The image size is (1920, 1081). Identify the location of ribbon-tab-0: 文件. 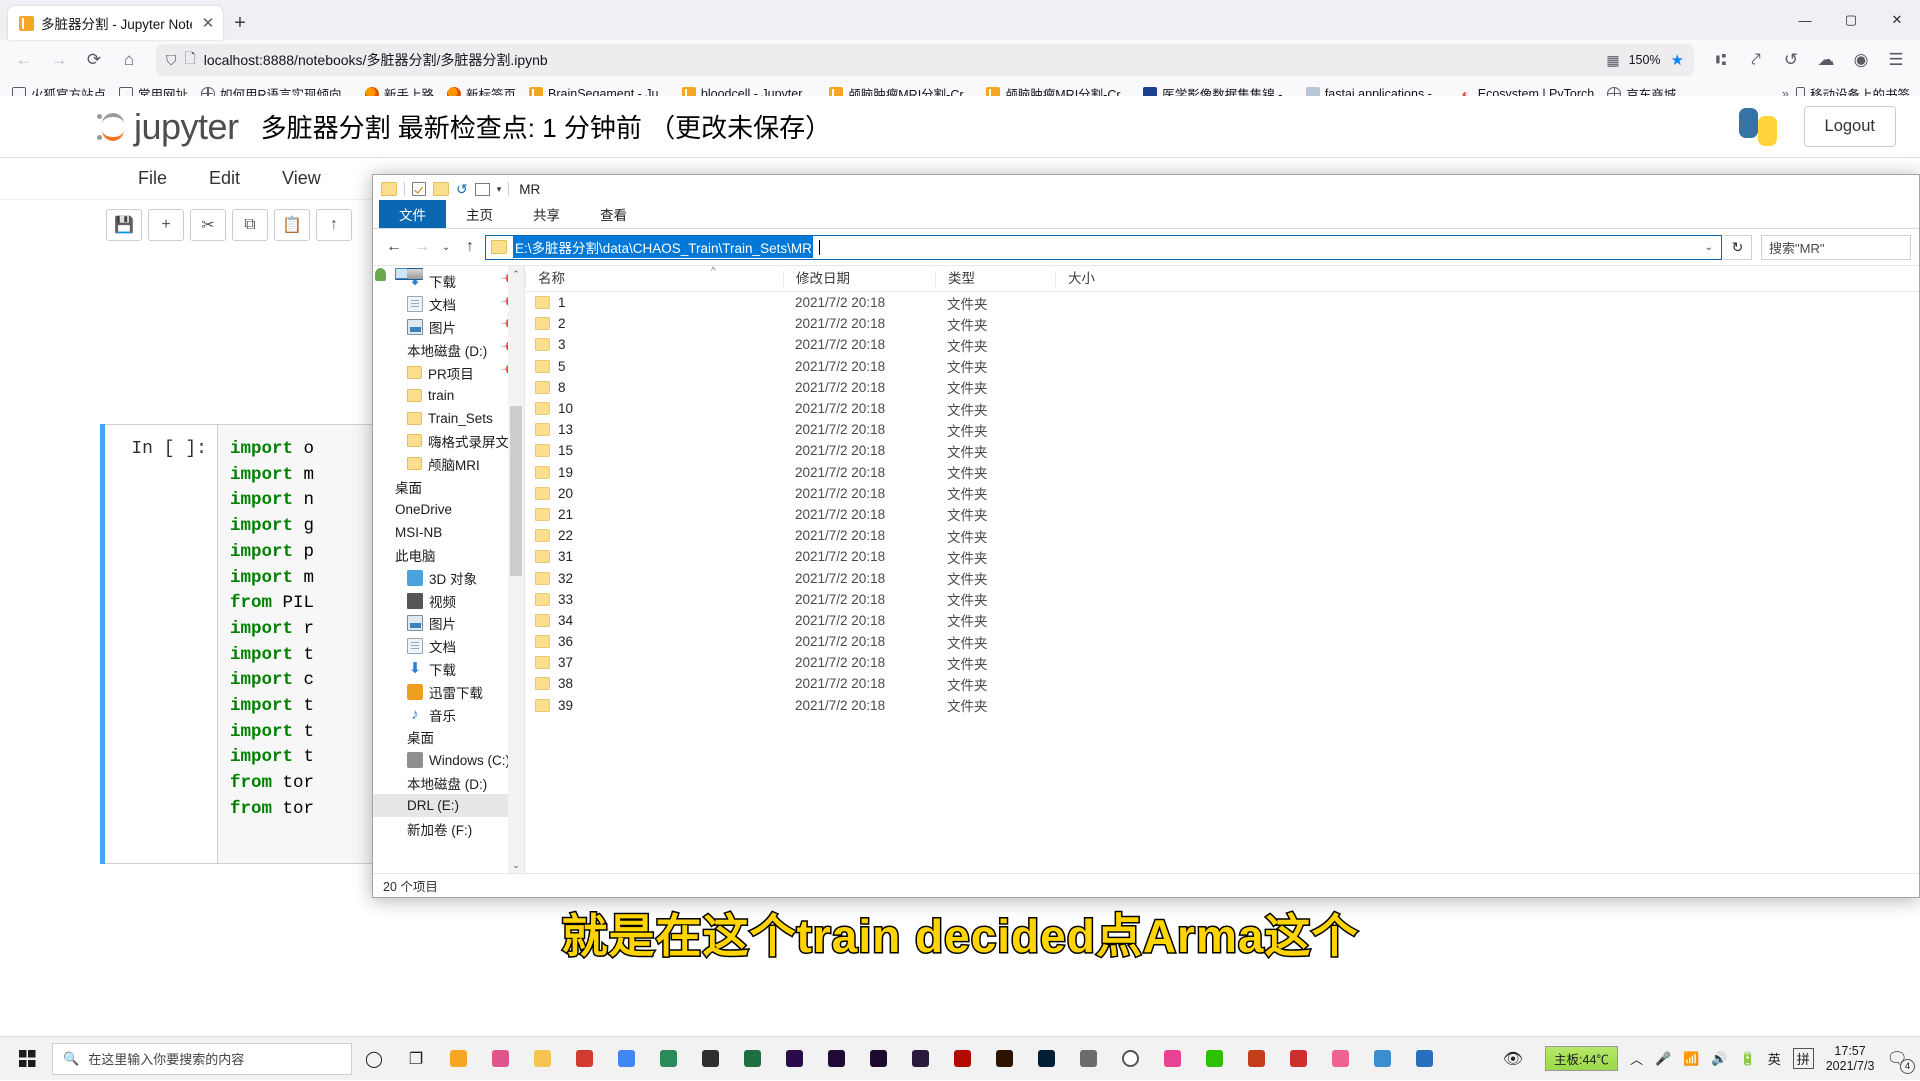
(412, 214).